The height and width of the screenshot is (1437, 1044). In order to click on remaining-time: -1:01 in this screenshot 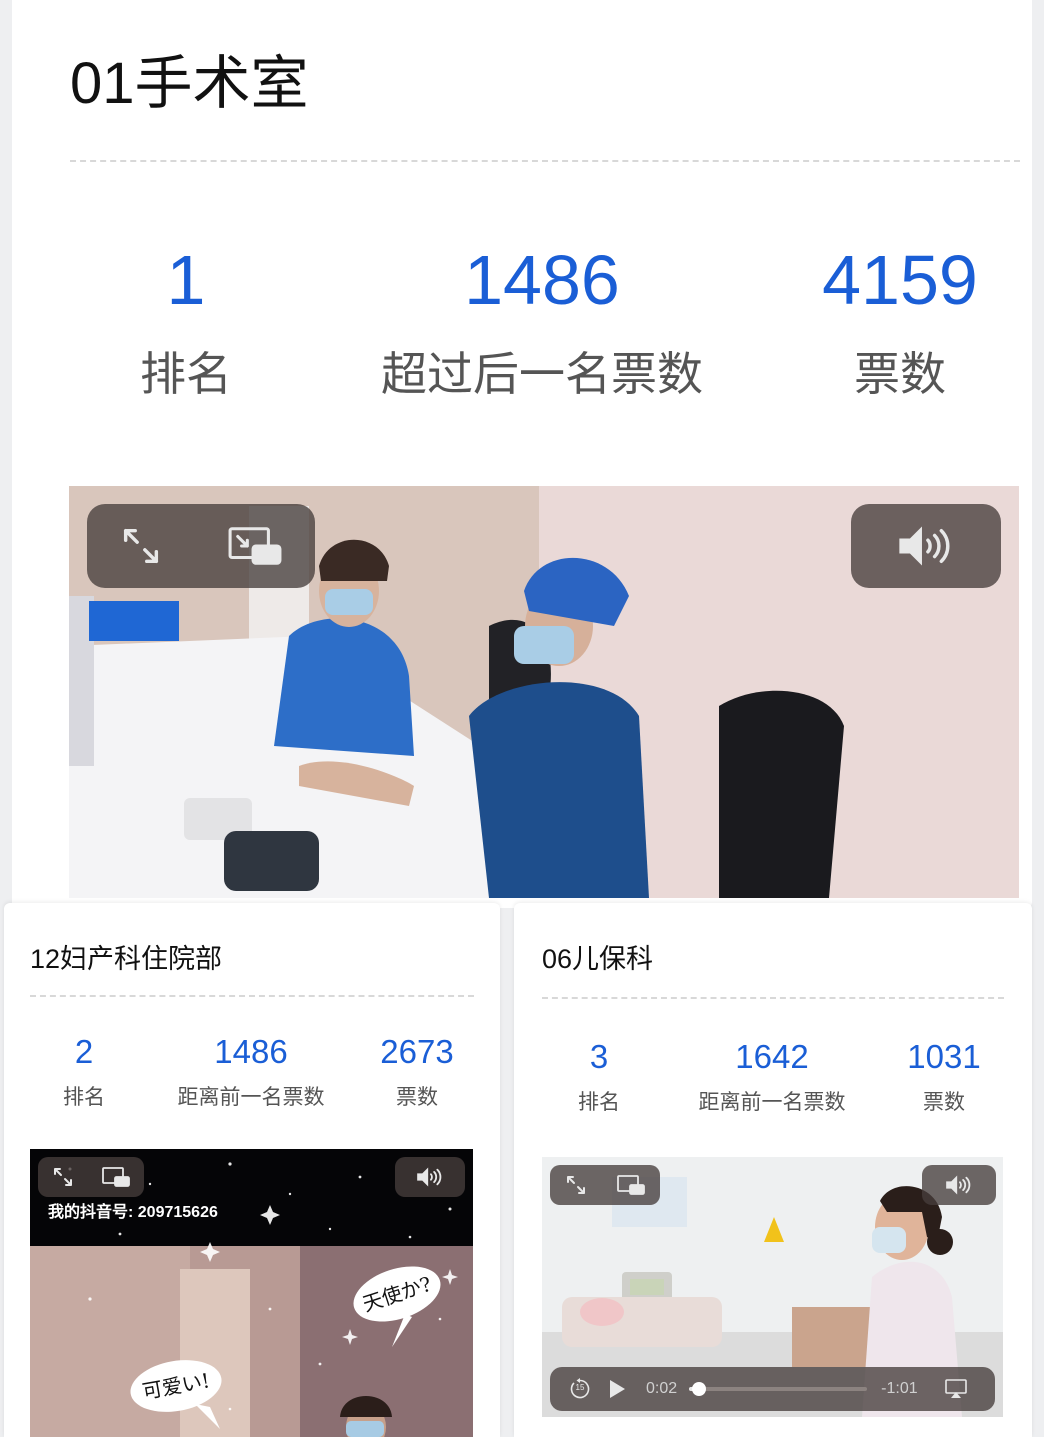, I will do `click(899, 1388)`.